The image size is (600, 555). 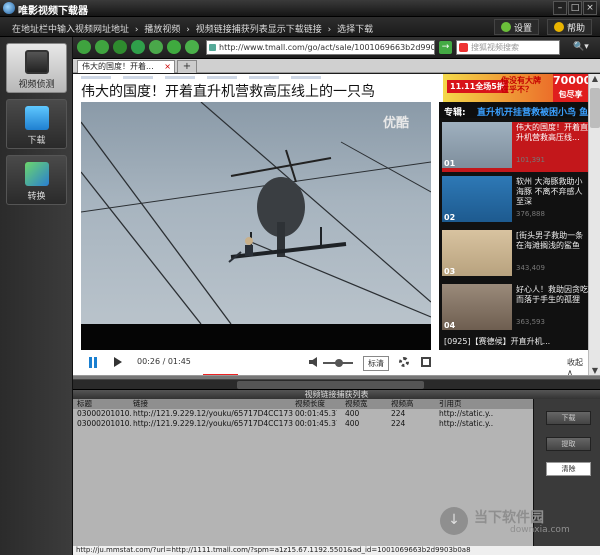 What do you see at coordinates (355, 30) in the screenshot?
I see `step-4: 选择下载` at bounding box center [355, 30].